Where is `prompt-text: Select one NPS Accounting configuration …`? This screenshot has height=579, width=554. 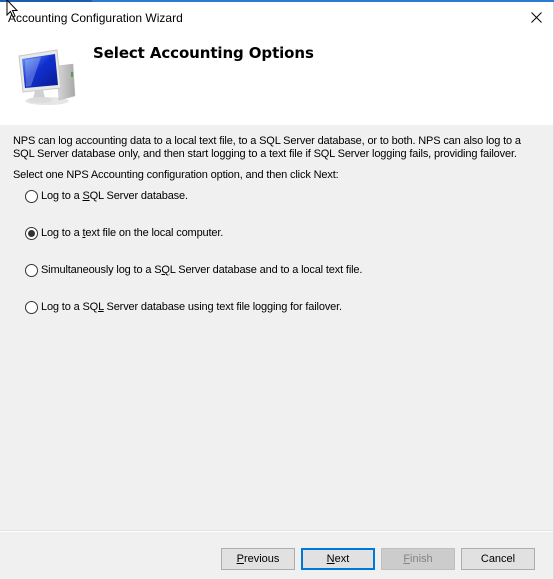
prompt-text: Select one NPS Accounting configuration … is located at coordinates (176, 175).